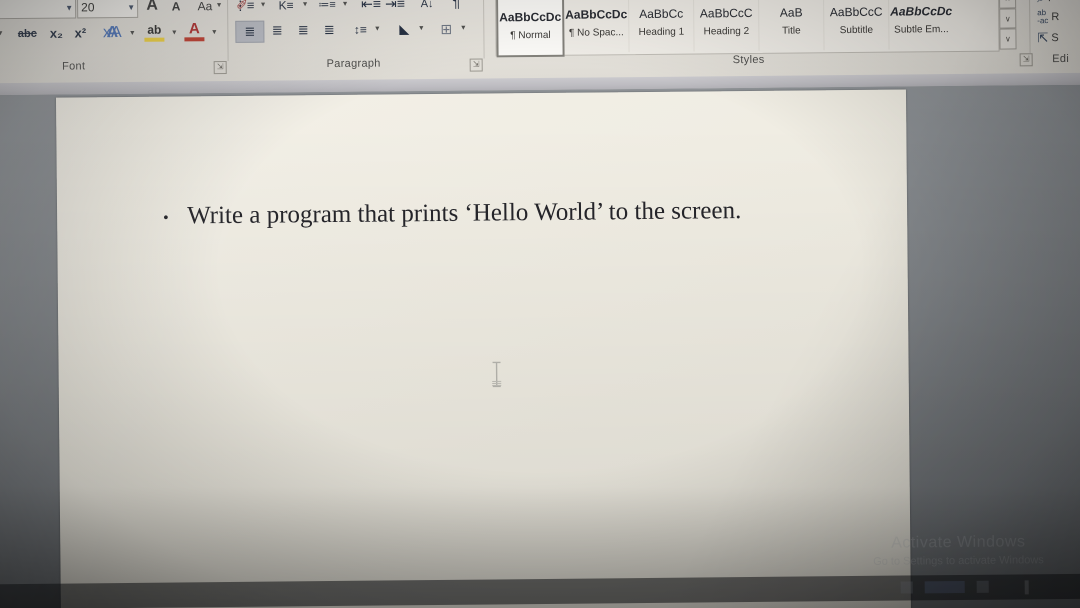 Image resolution: width=1080 pixels, height=608 pixels. What do you see at coordinates (56, 33) in the screenshot?
I see `subscript-button: x₂` at bounding box center [56, 33].